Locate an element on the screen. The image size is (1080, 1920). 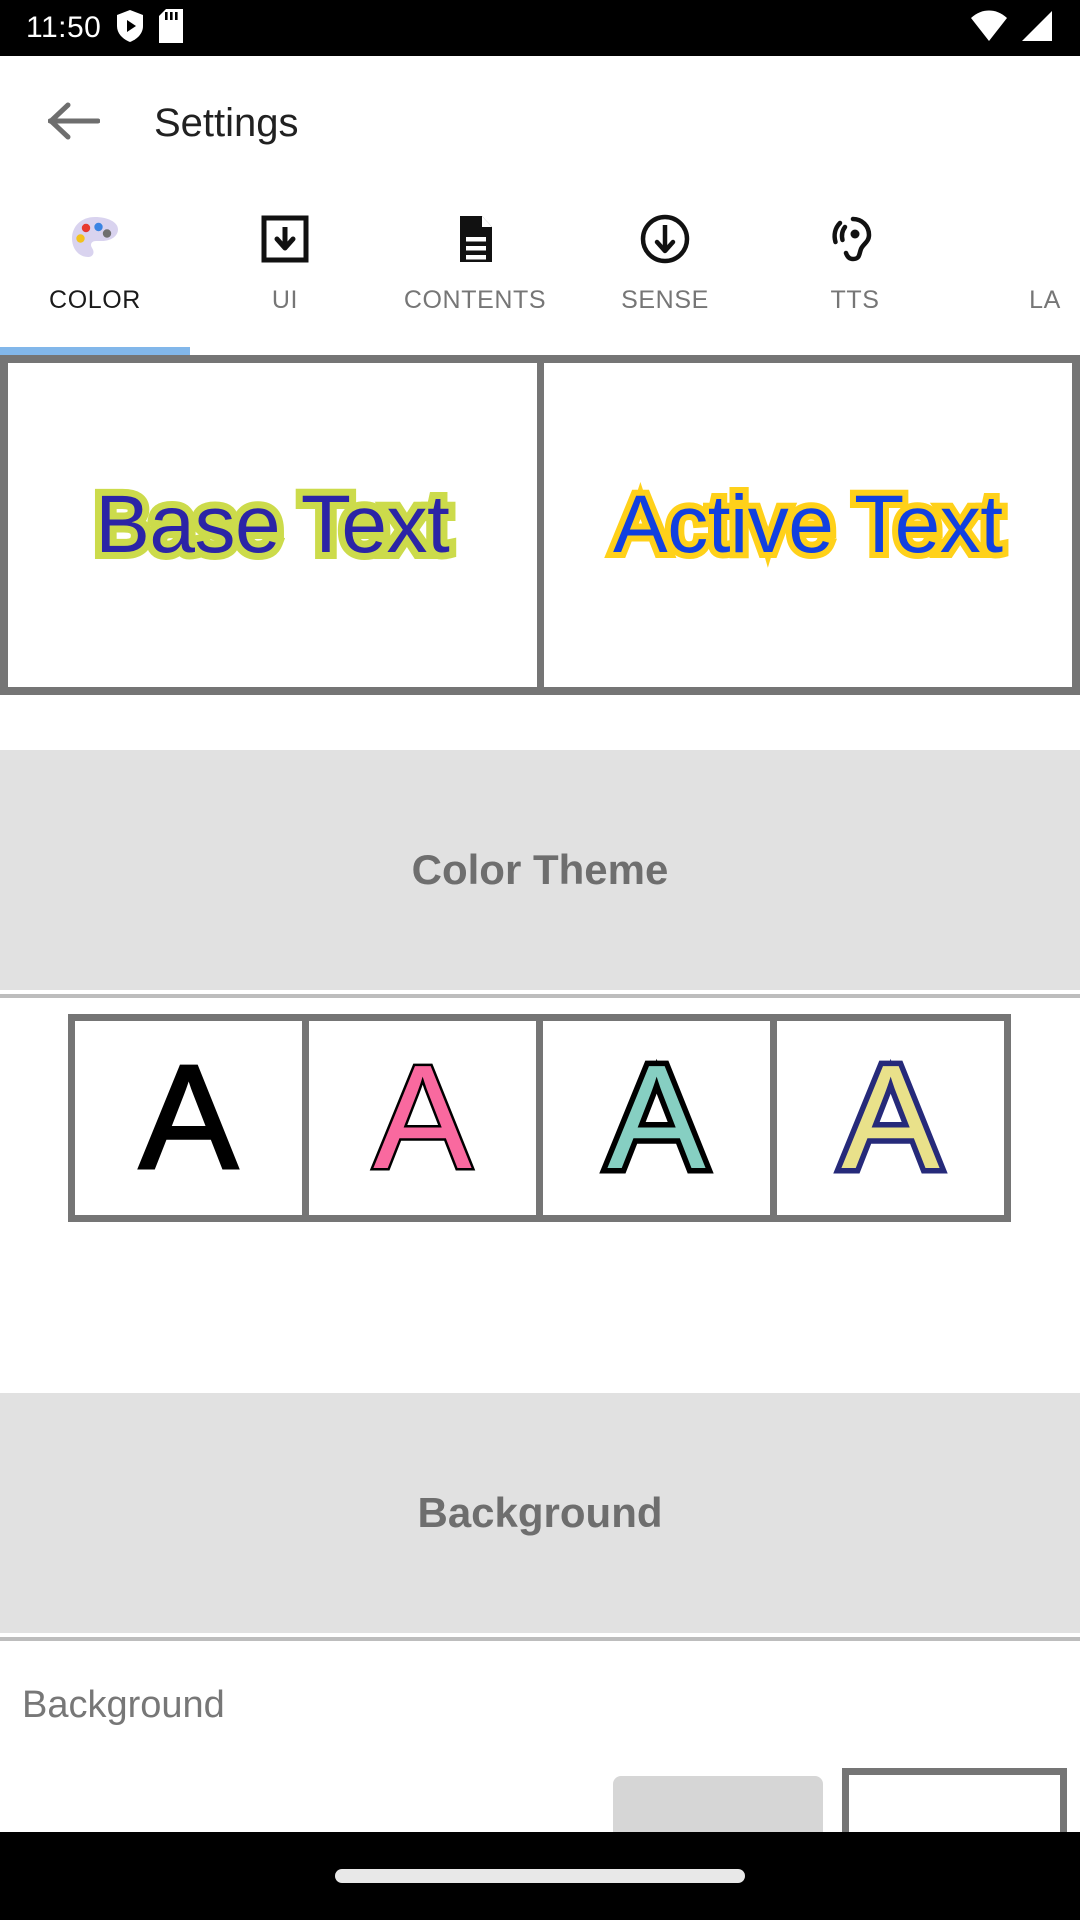
color-theme-section-header: Color Theme is located at coordinates (540, 870).